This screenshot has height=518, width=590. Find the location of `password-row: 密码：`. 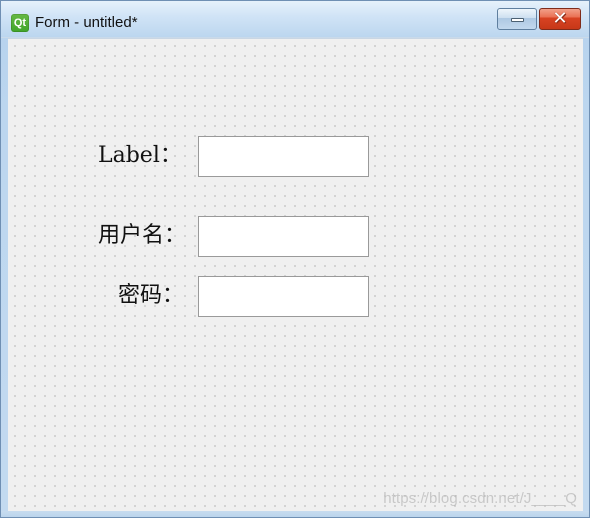

password-row: 密码： is located at coordinates (198, 296).